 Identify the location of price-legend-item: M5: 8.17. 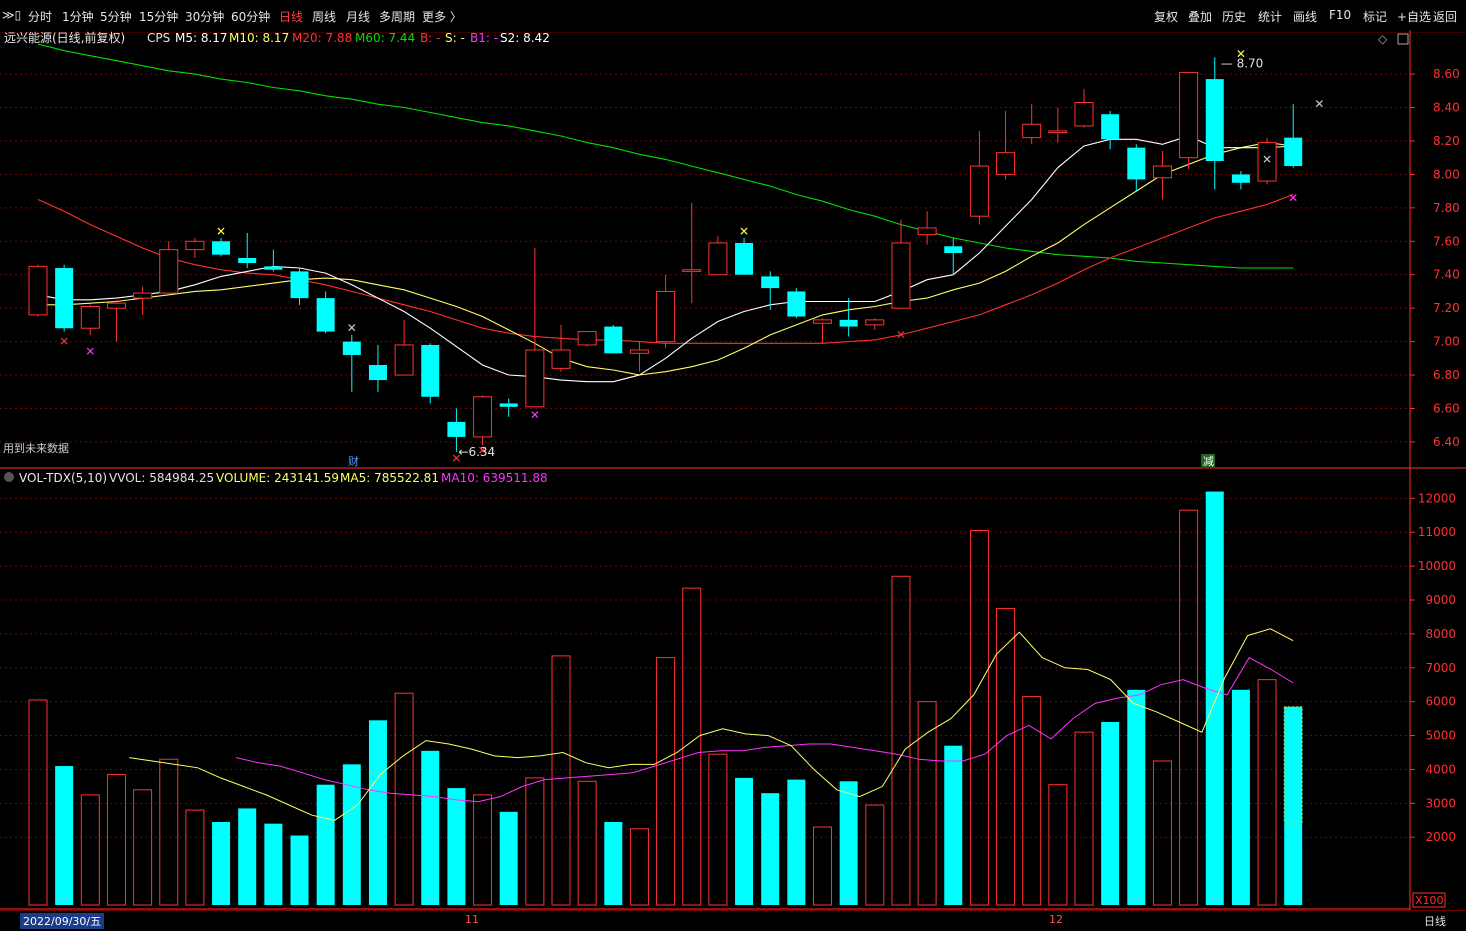
(201, 38).